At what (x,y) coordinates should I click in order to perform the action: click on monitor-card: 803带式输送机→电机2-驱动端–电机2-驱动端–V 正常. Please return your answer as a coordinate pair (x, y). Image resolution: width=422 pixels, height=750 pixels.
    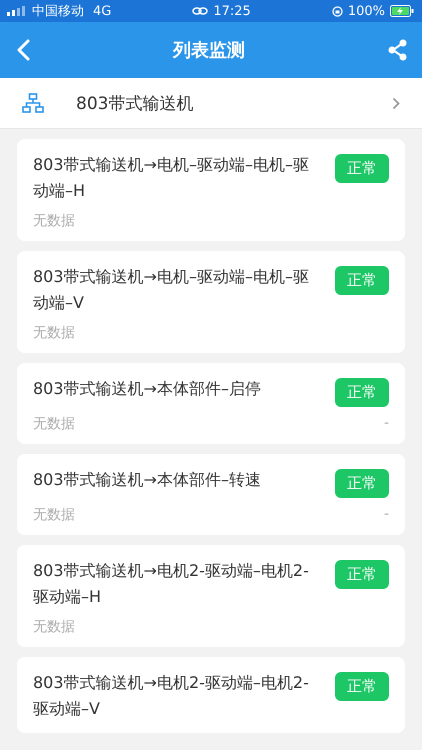
    Looking at the image, I should click on (211, 695).